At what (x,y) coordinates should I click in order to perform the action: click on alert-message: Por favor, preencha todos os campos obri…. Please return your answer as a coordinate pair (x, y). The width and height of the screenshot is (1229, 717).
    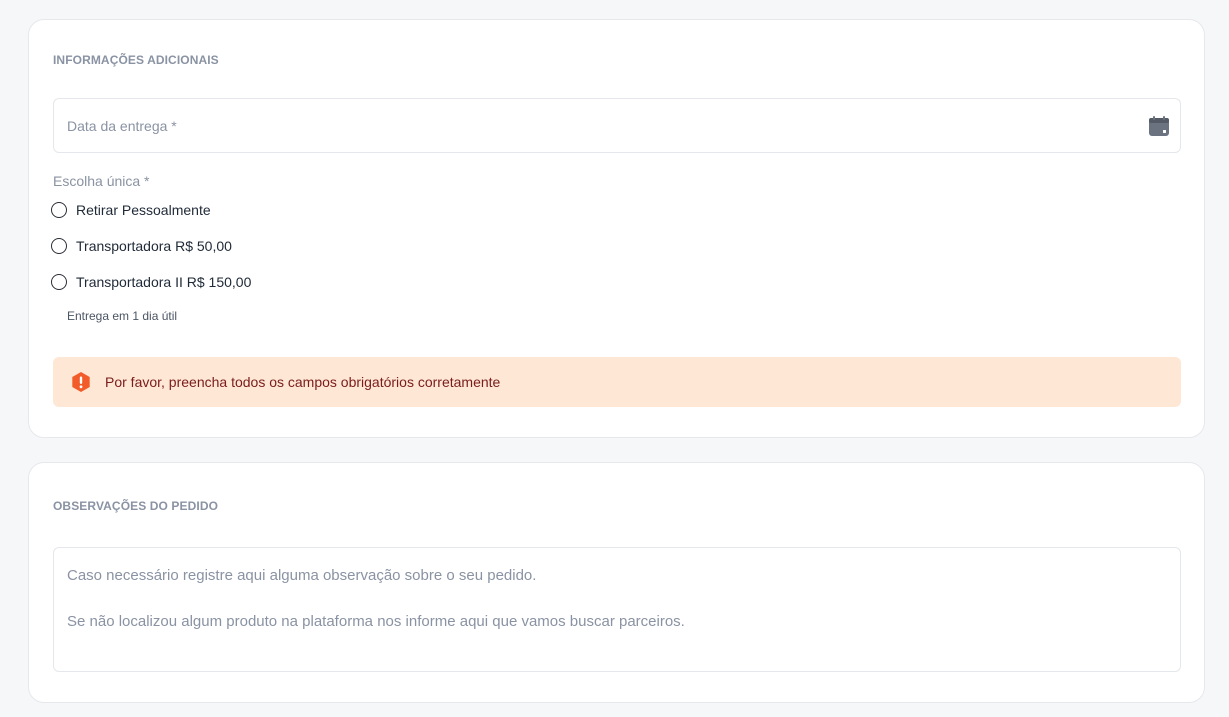
    Looking at the image, I should click on (303, 382).